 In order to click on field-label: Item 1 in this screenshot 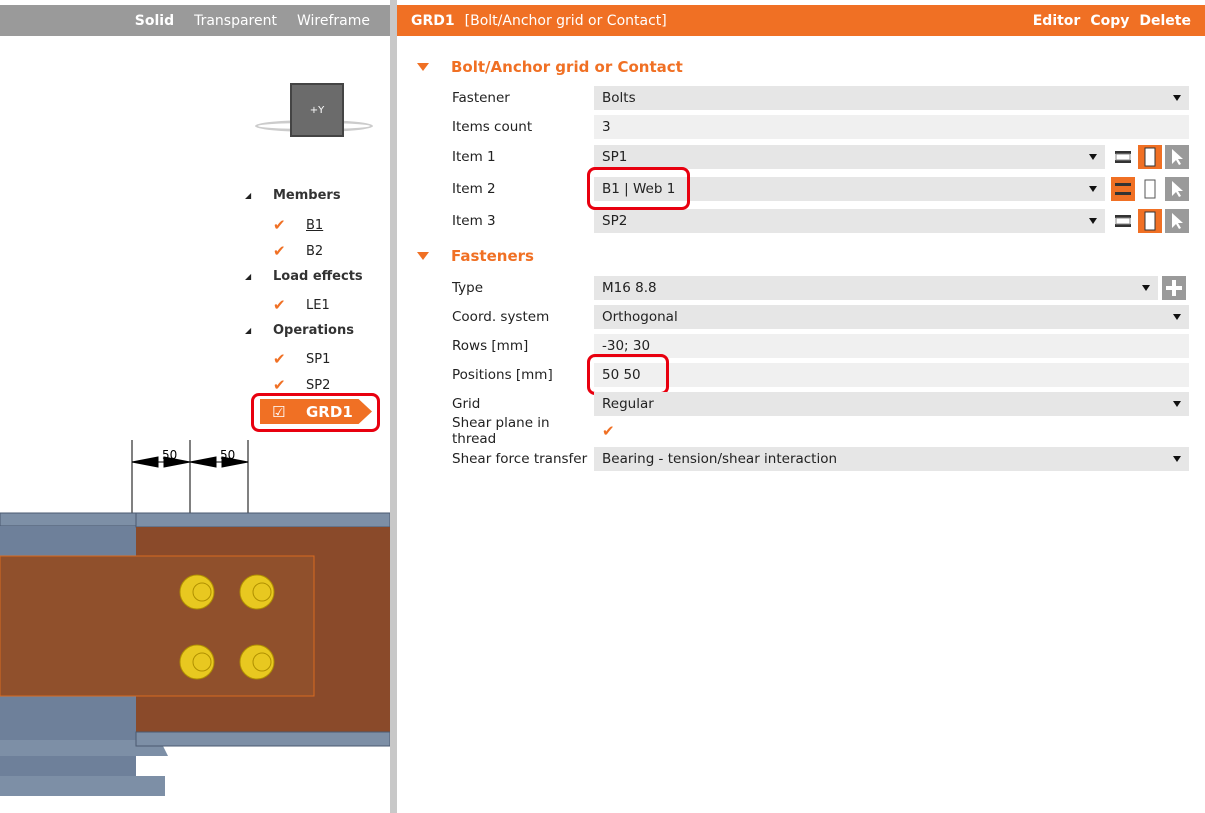, I will do `click(474, 157)`.